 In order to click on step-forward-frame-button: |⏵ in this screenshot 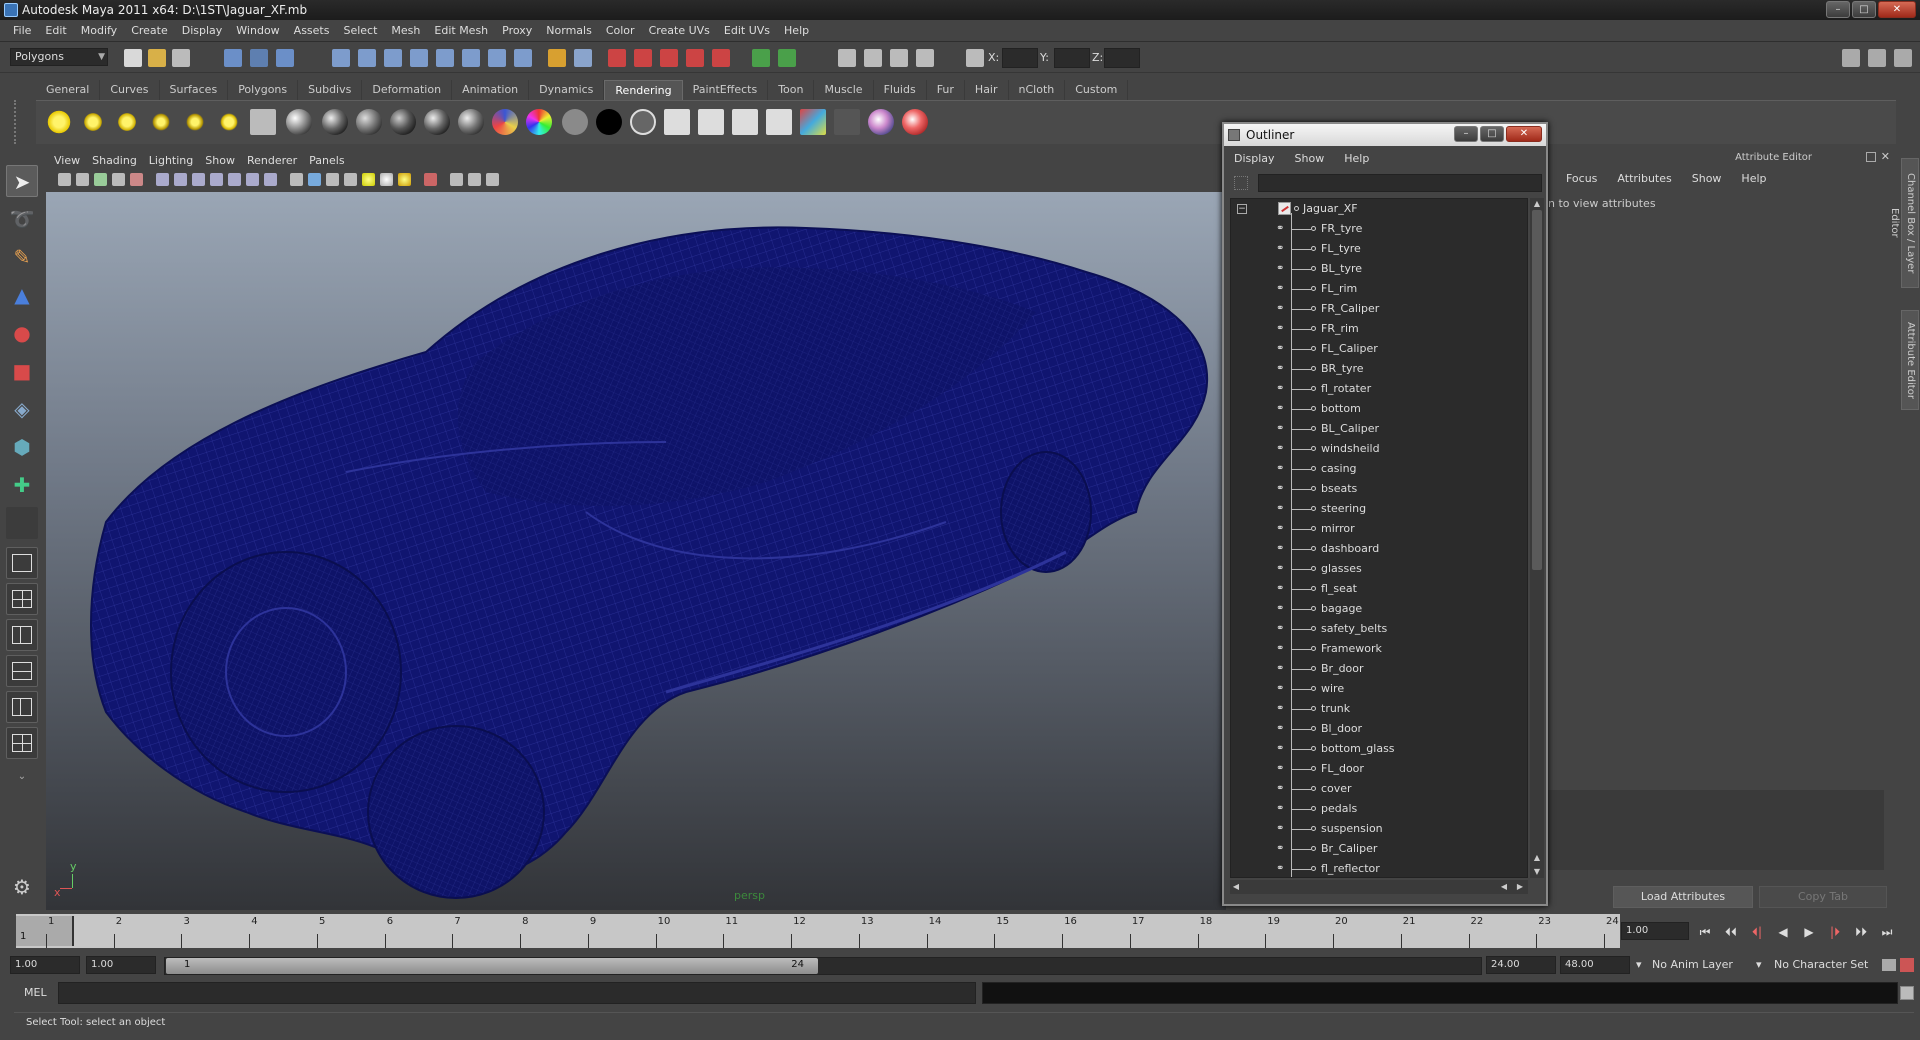, I will do `click(1835, 932)`.